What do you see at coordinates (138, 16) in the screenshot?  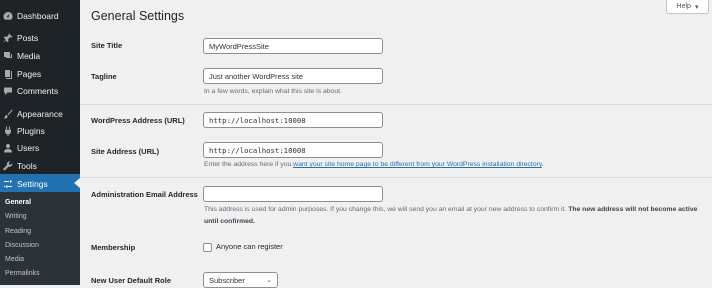 I see `page-title: General Settings` at bounding box center [138, 16].